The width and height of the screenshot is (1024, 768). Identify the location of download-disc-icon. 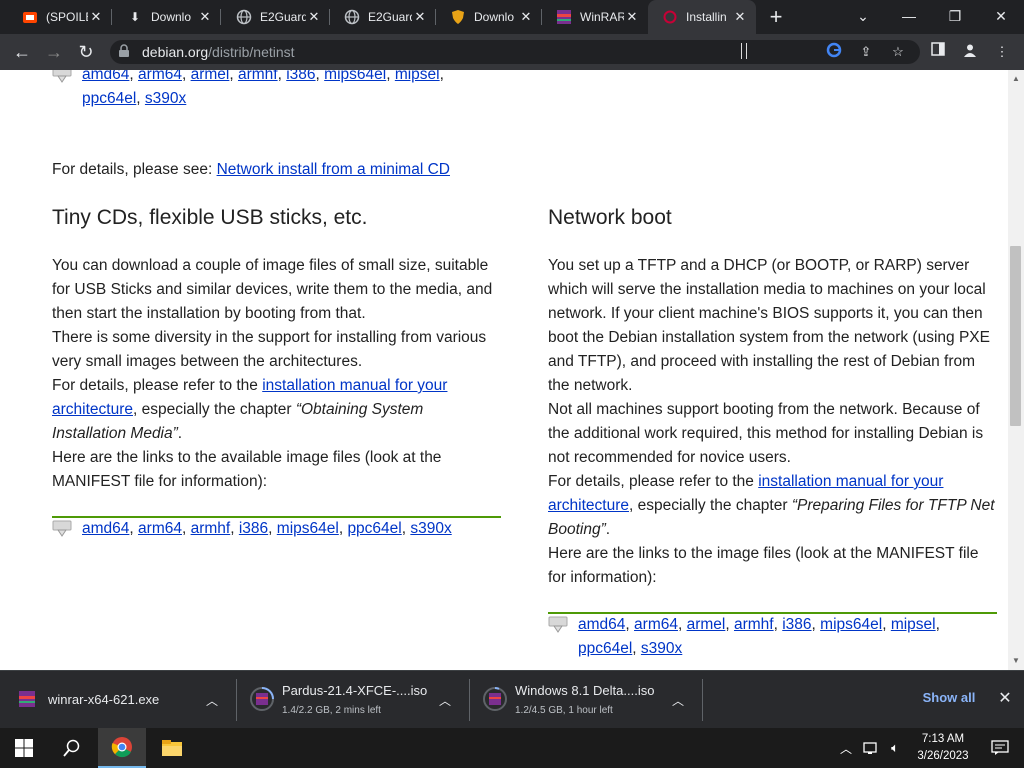
(62, 529).